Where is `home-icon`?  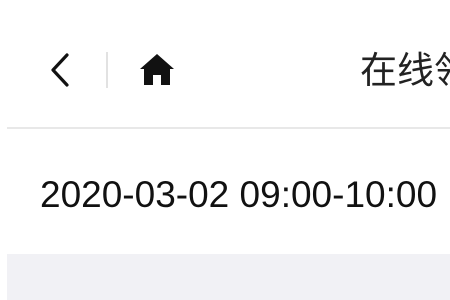 home-icon is located at coordinates (157, 69).